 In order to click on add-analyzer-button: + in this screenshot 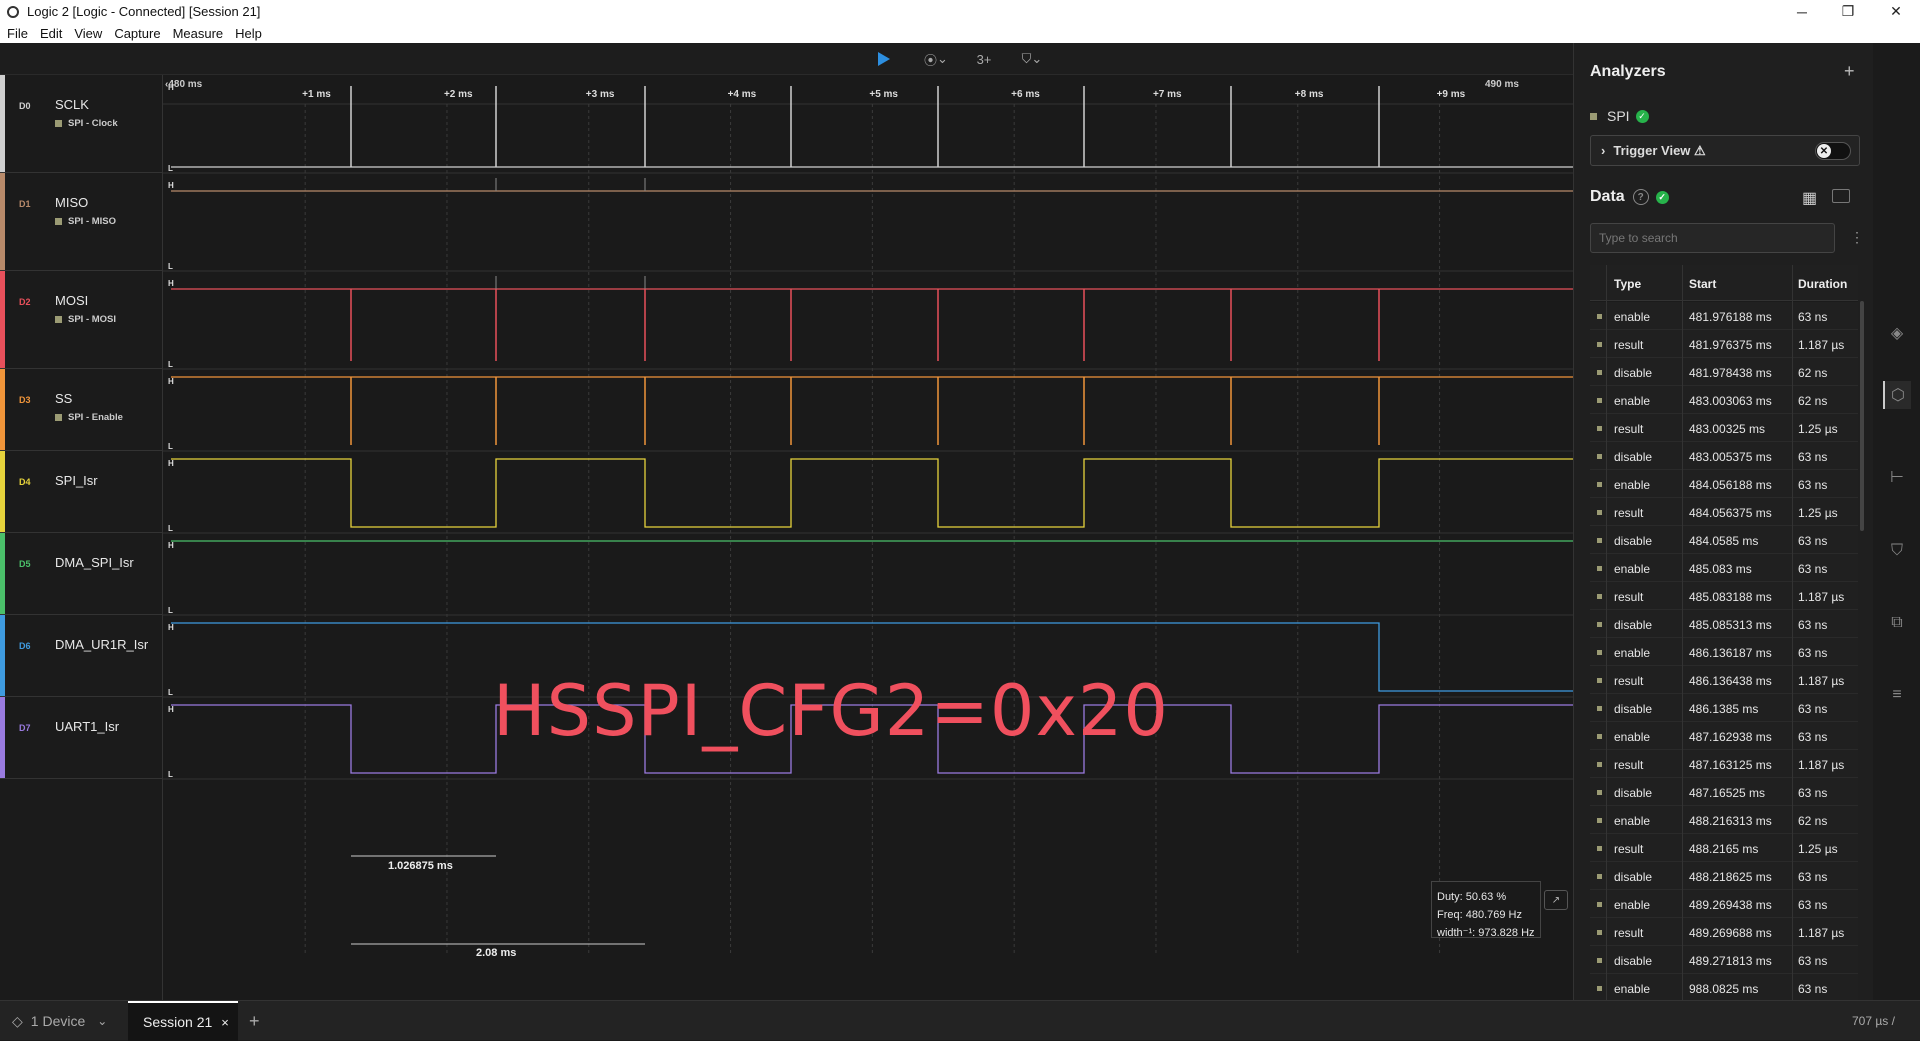, I will do `click(1849, 71)`.